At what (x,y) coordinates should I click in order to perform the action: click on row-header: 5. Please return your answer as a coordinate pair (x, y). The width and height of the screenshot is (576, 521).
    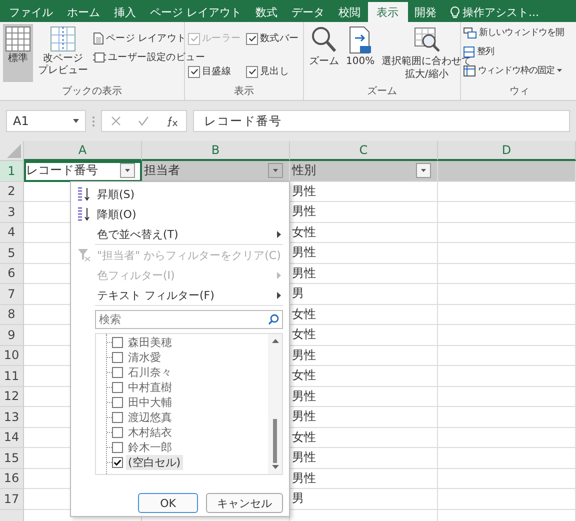
    Looking at the image, I should click on (12, 253).